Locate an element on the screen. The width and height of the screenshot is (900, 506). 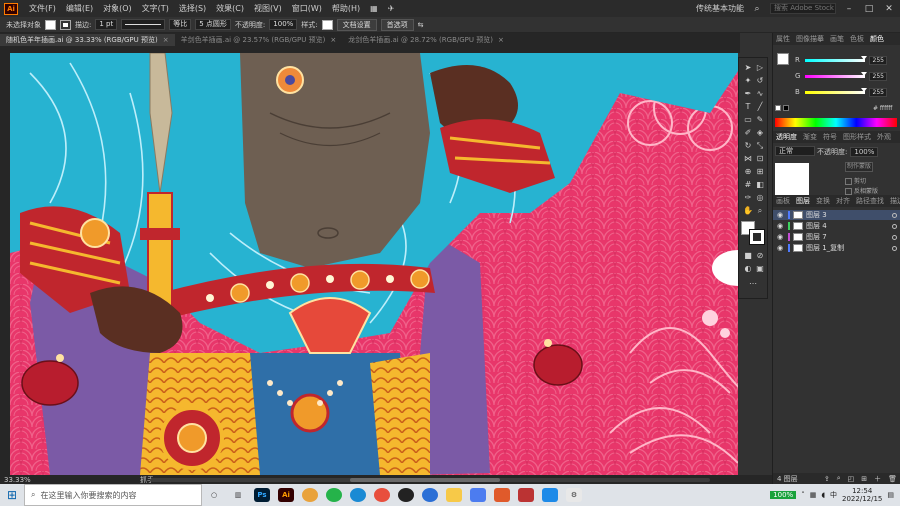
variable-width-profile is located at coordinates (143, 24).